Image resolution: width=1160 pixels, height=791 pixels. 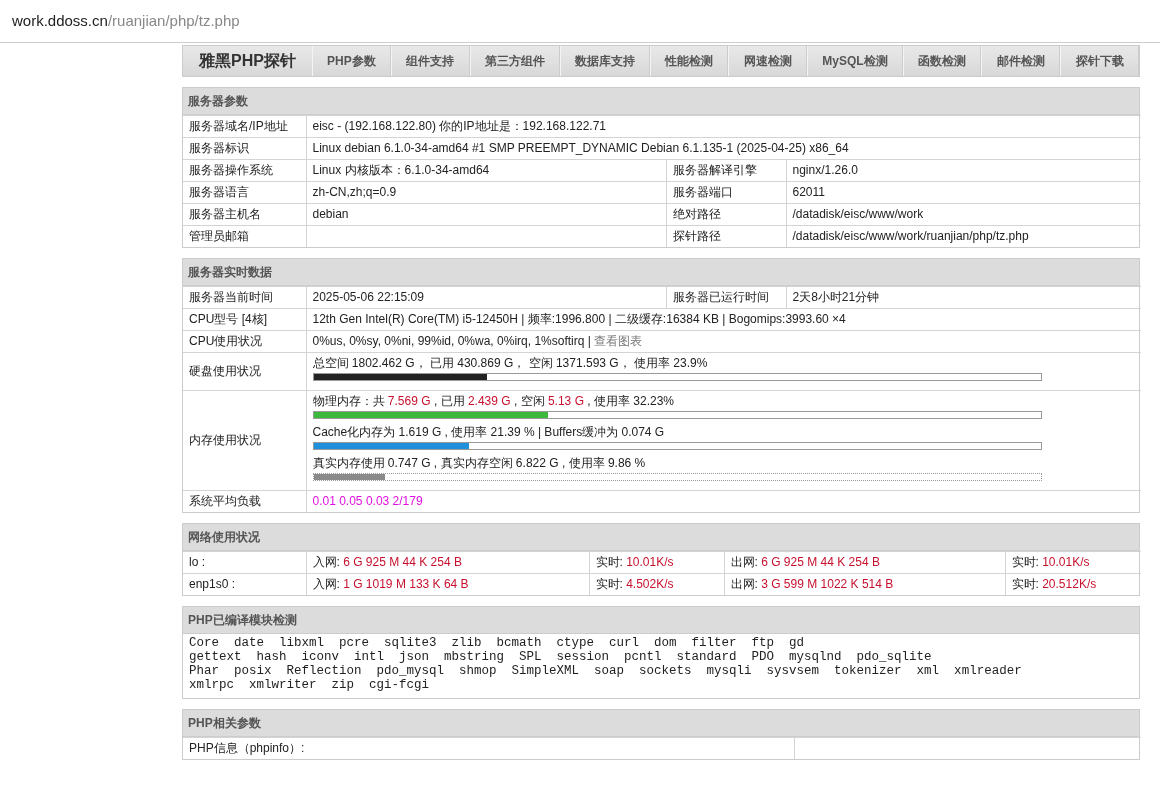 What do you see at coordinates (714, 170) in the screenshot?
I see `field-label: 服务器解译引擎` at bounding box center [714, 170].